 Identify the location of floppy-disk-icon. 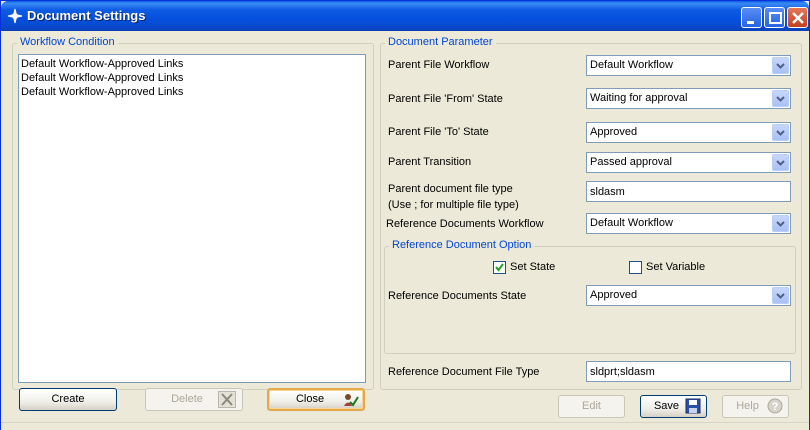
(693, 406).